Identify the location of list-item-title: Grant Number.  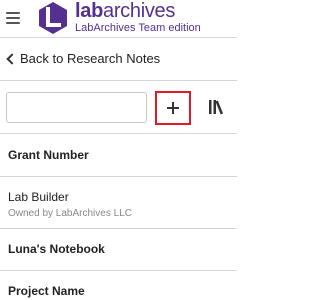
(48, 155).